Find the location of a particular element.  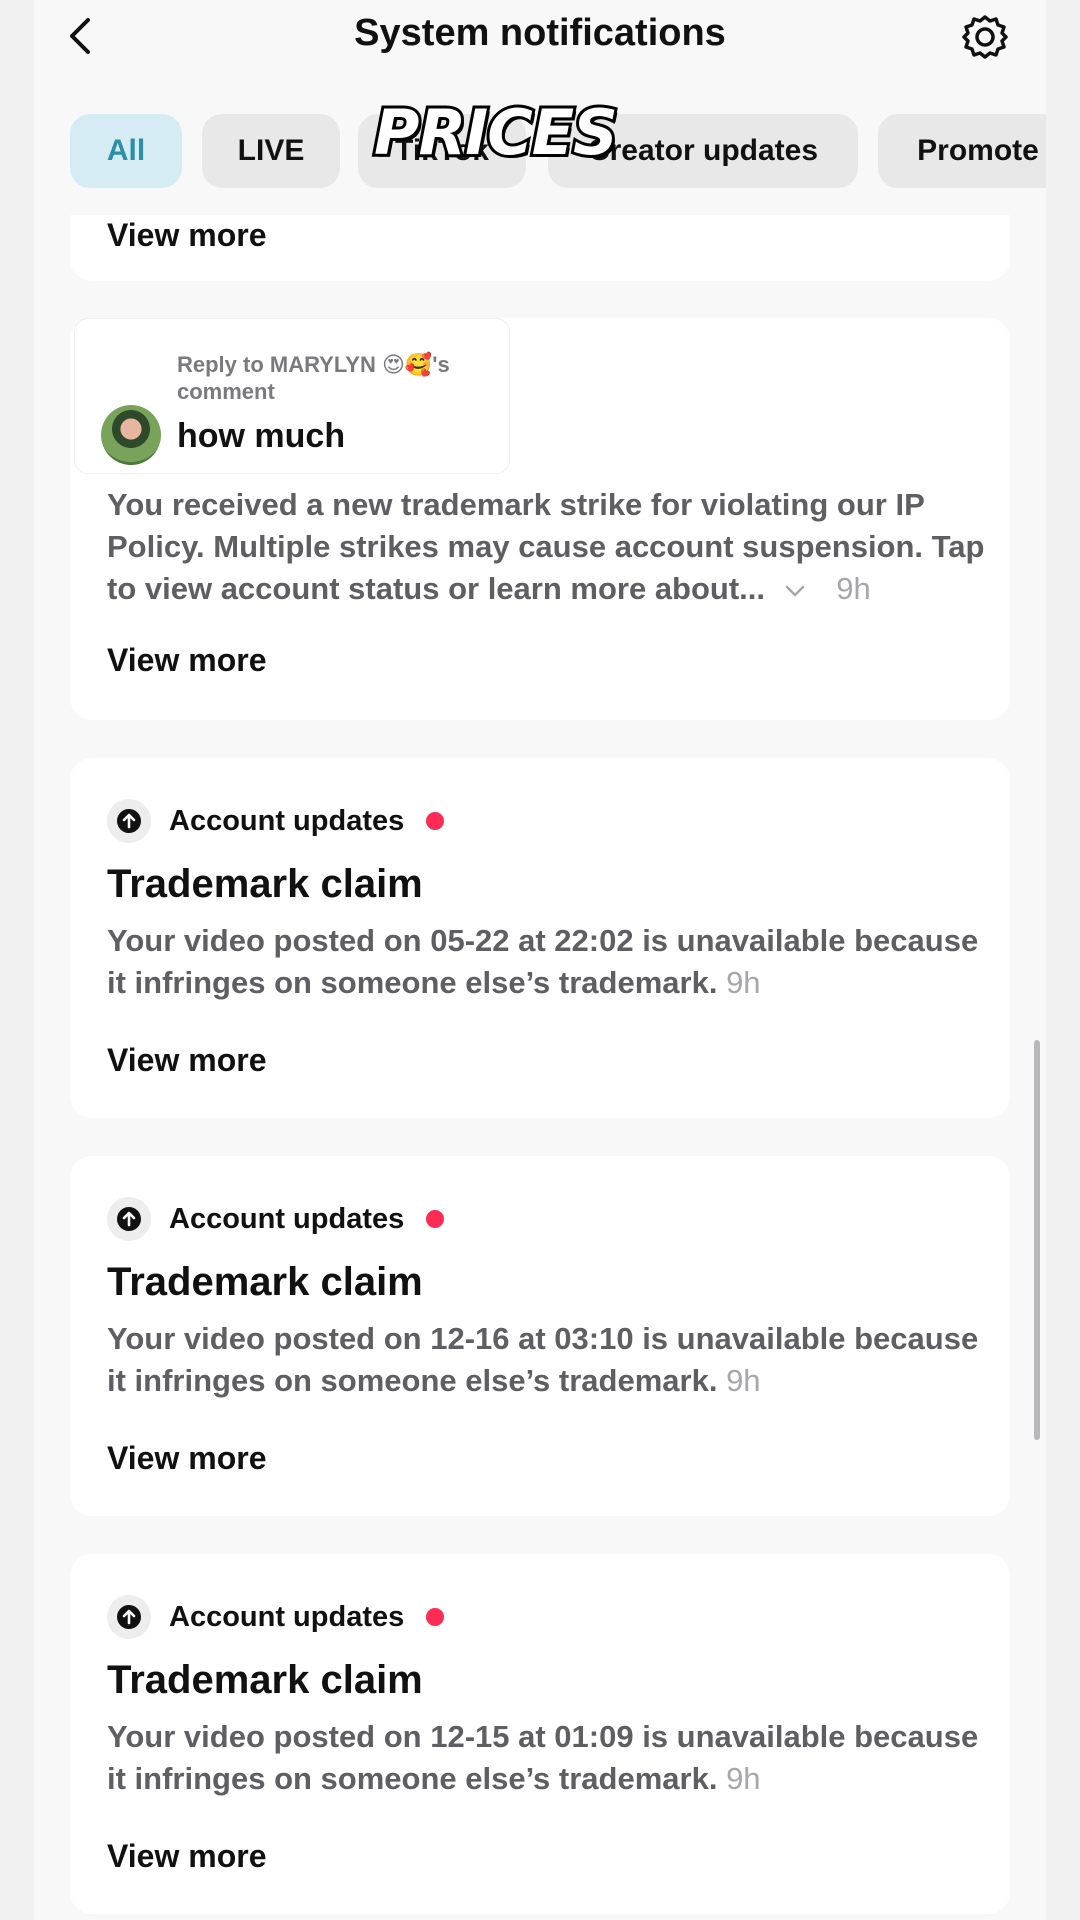

avatar is located at coordinates (131, 435).